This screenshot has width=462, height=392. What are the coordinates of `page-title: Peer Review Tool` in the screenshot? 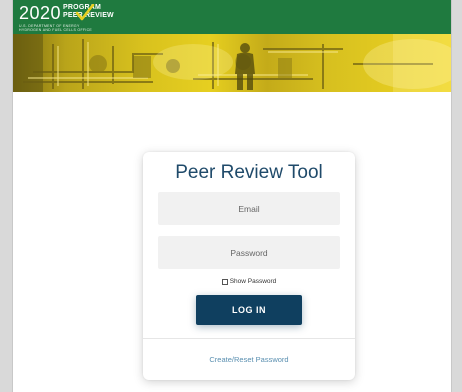 It's located at (249, 172).